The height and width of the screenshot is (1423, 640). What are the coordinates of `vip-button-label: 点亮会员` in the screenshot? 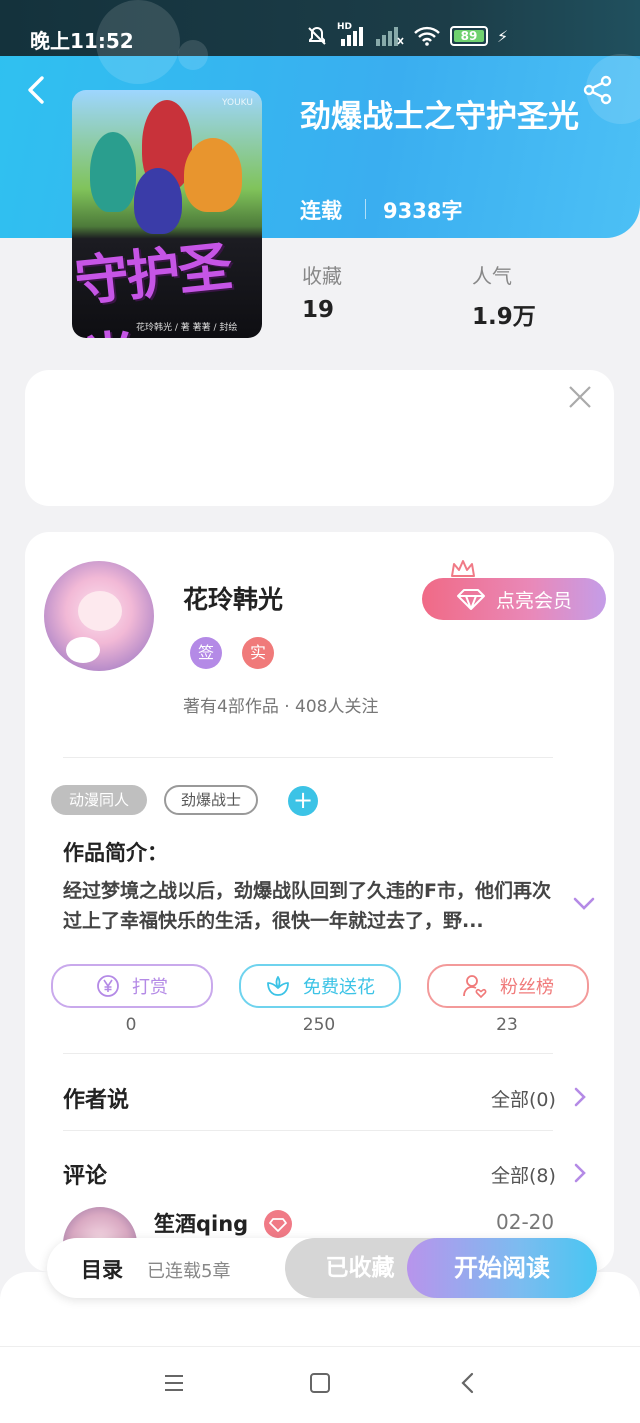 It's located at (533, 600).